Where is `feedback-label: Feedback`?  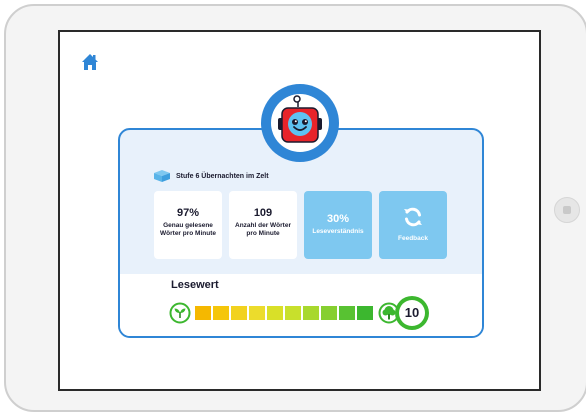 feedback-label: Feedback is located at coordinates (413, 238).